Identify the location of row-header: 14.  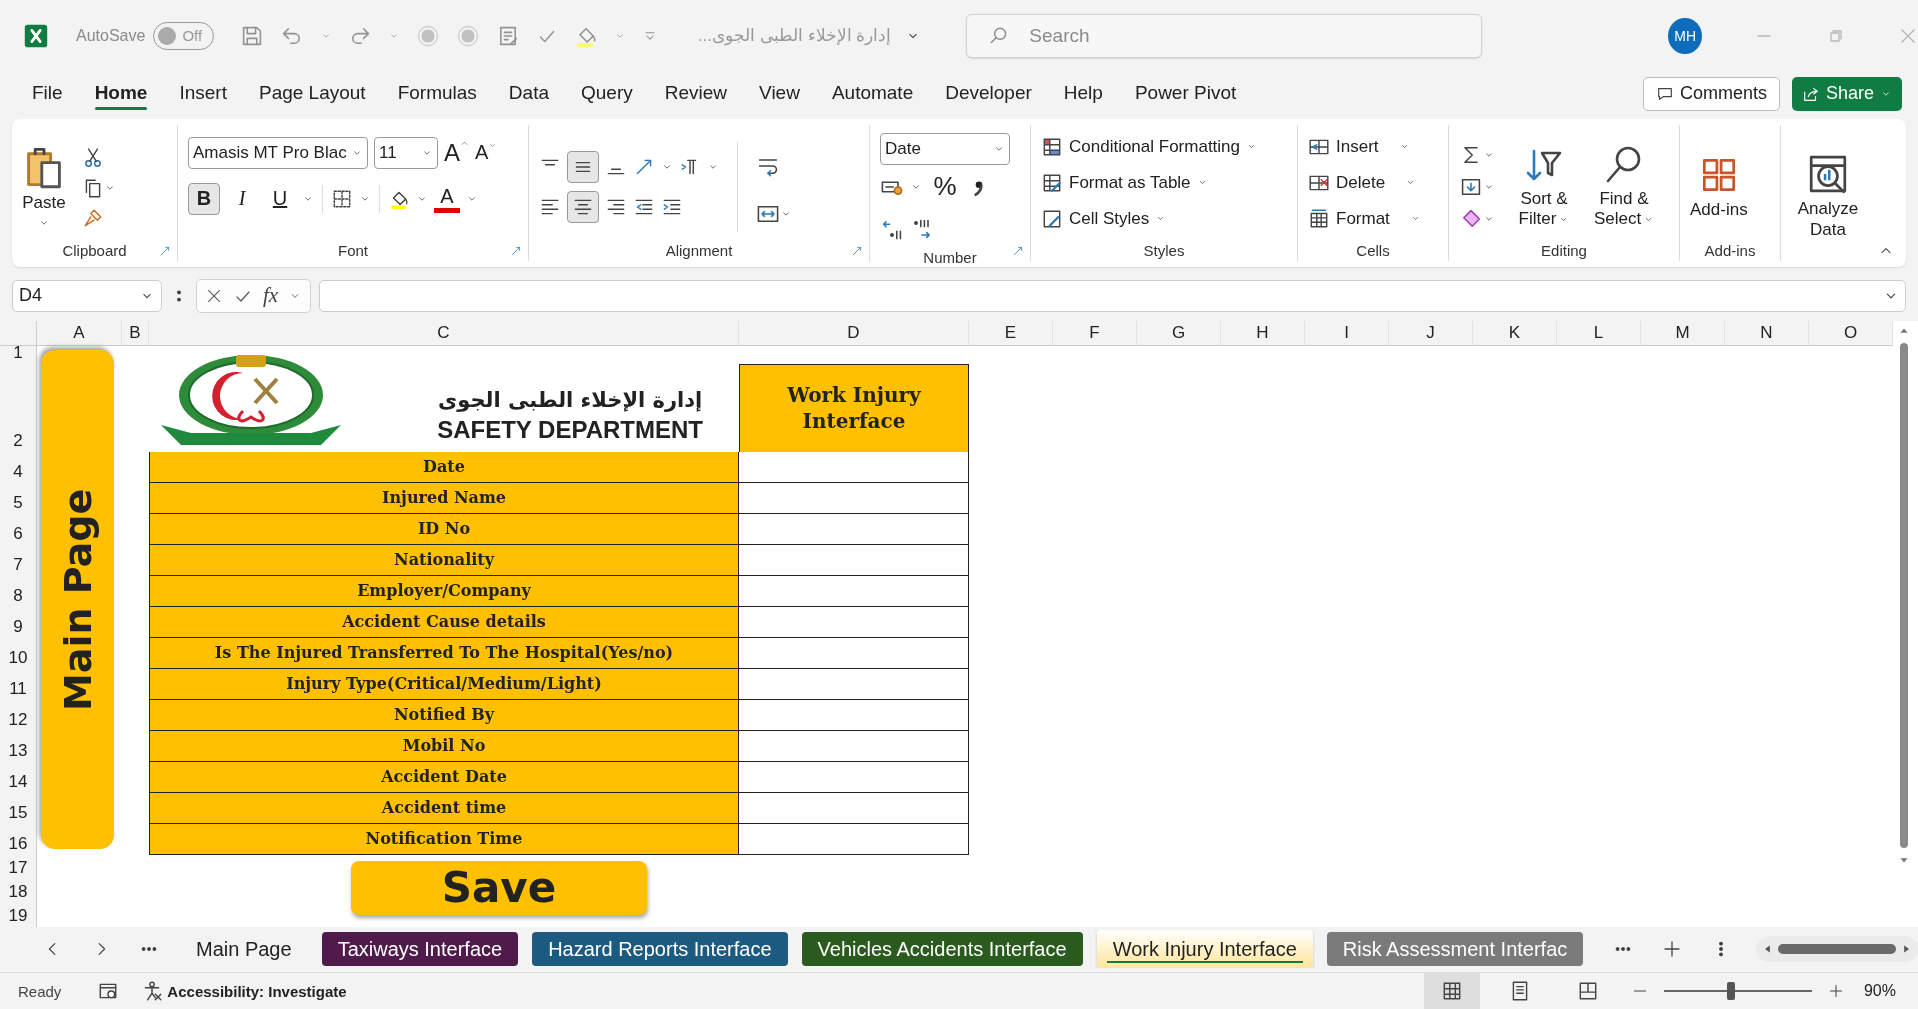
(18, 777).